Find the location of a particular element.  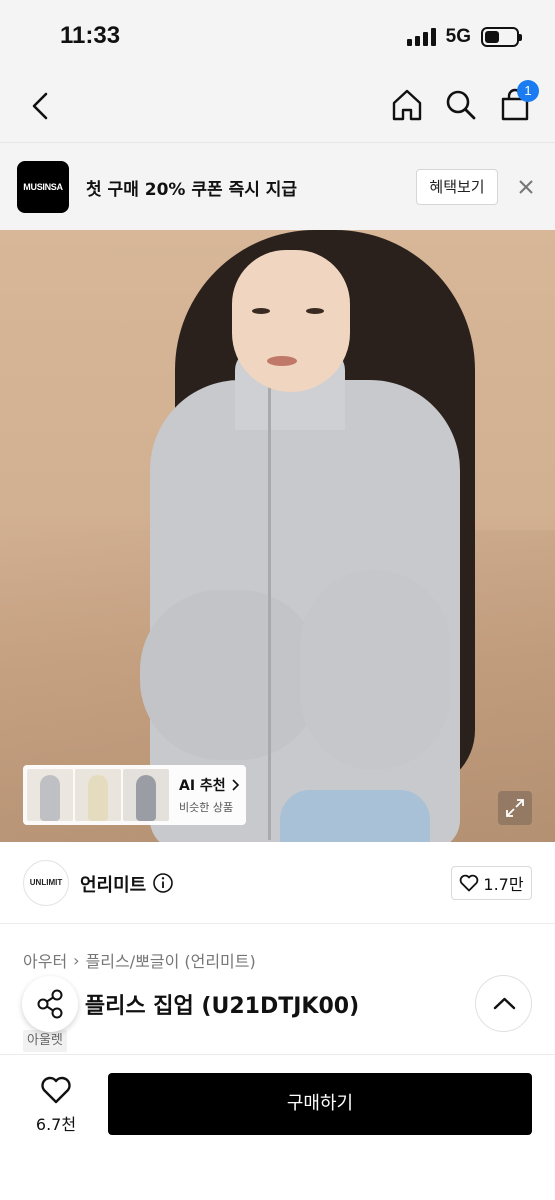

search-icon is located at coordinates (461, 105).